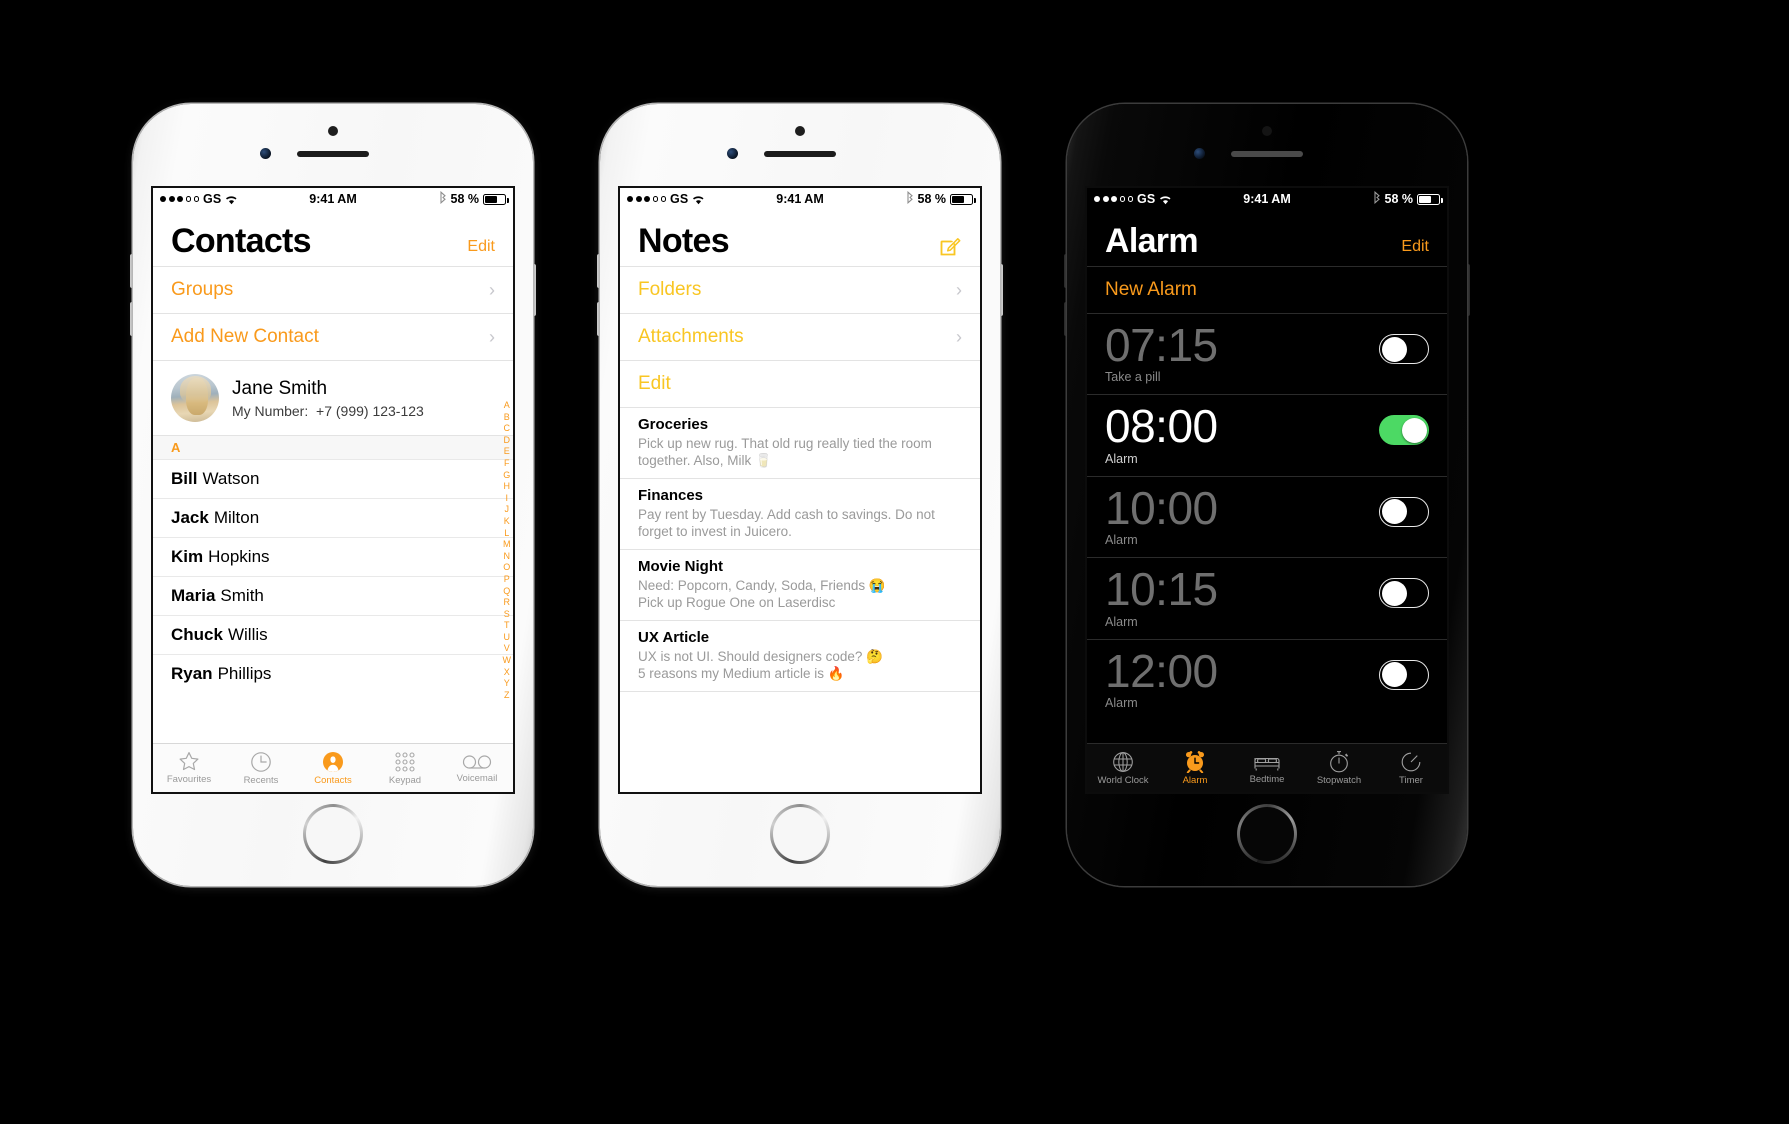 This screenshot has width=1789, height=1124. Describe the element at coordinates (477, 768) in the screenshot. I see `tab-voicemail: Voicemail` at that location.